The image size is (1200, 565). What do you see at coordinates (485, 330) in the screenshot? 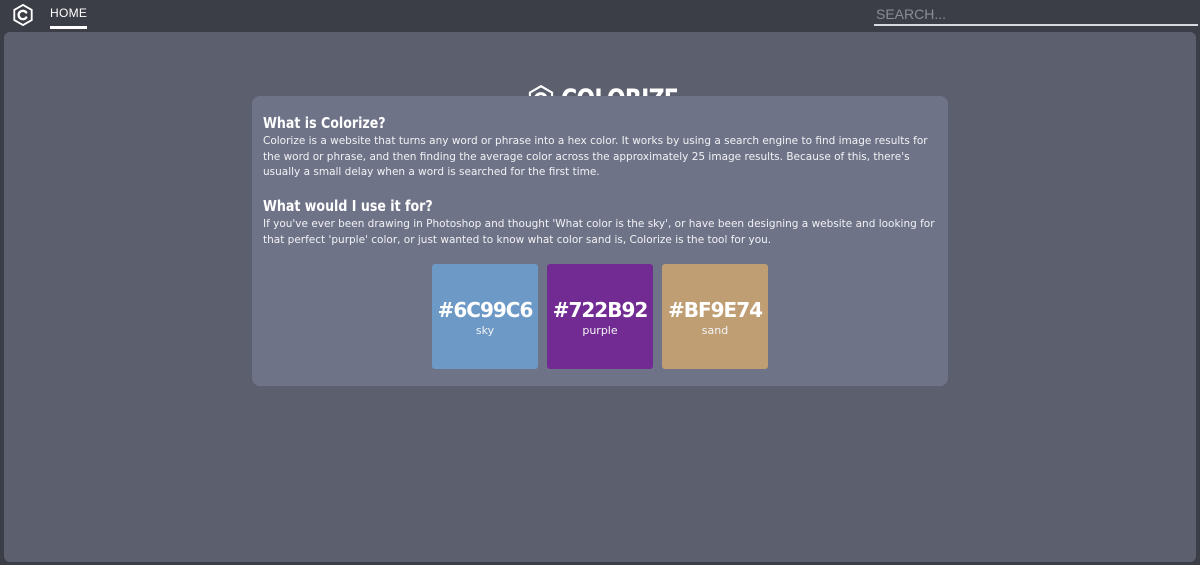
I see `swatch-word: sky` at bounding box center [485, 330].